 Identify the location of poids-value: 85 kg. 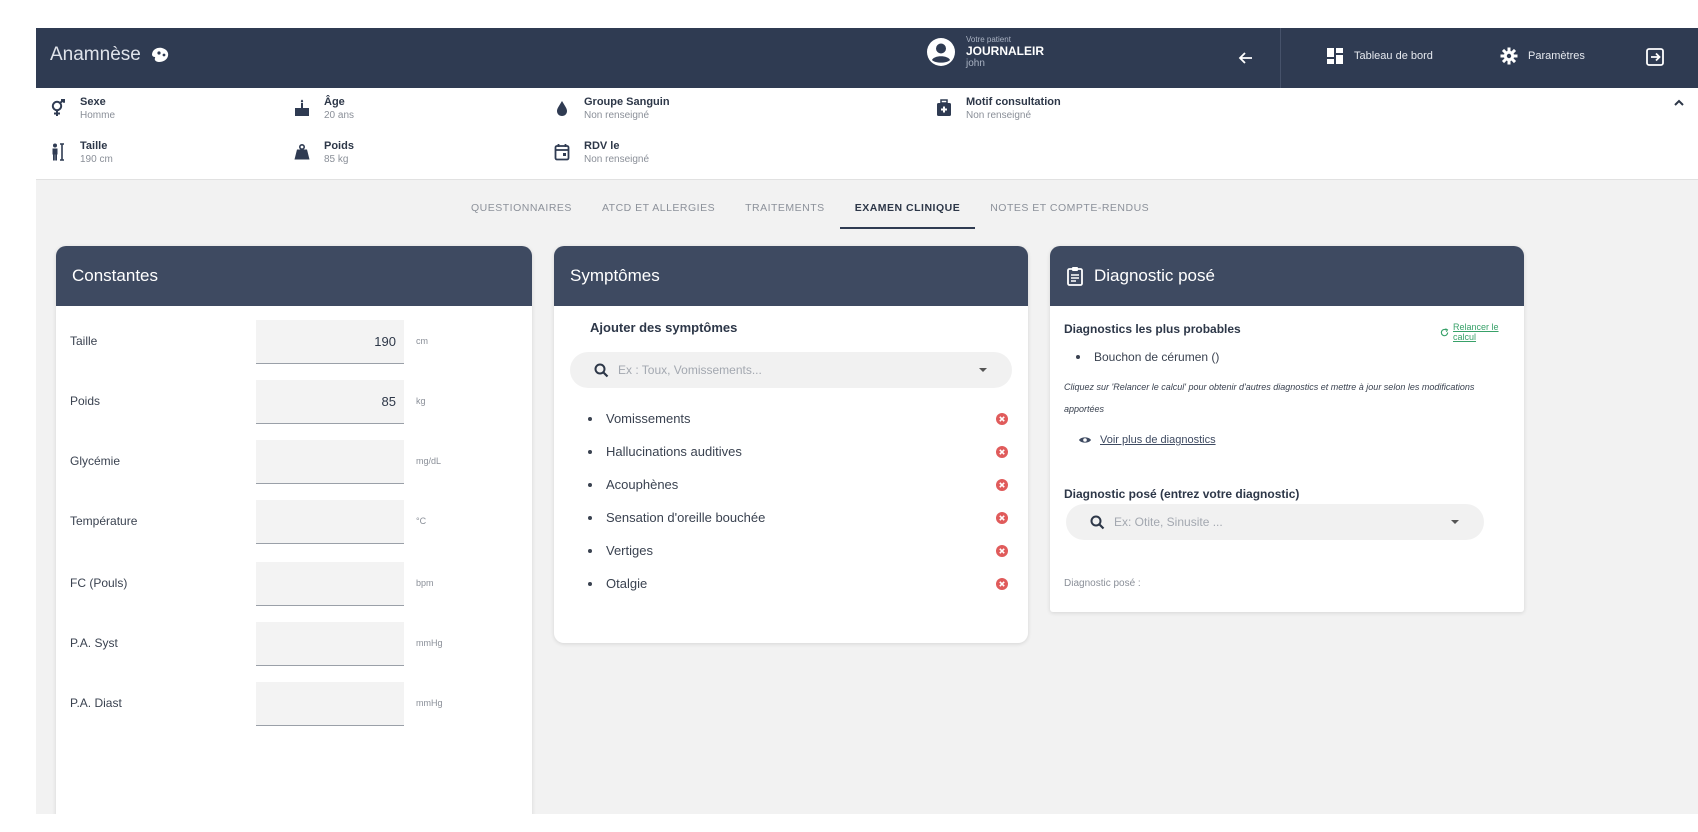
(336, 159).